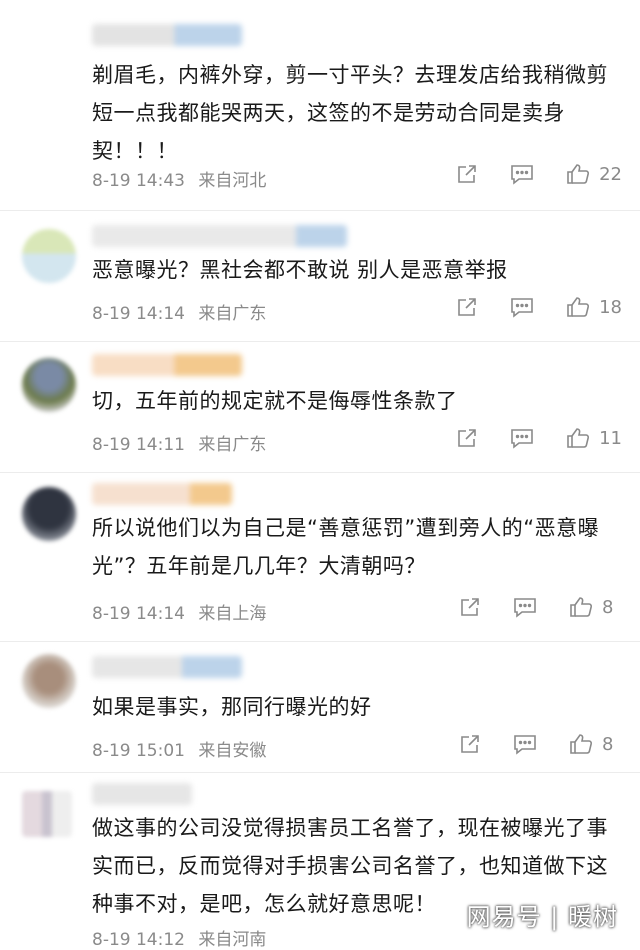 This screenshot has height=950, width=640. I want to click on comment-meta: 8-19 15:01 来自安徽, so click(183, 748).